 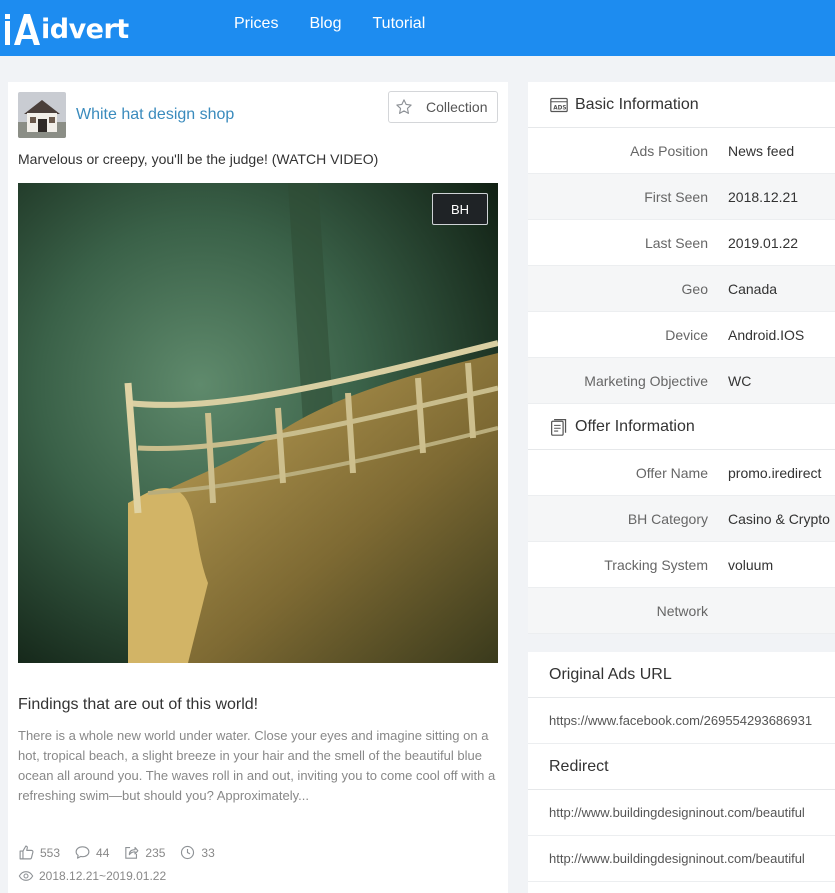 I want to click on site-logo: idvert, so click(x=66, y=27).